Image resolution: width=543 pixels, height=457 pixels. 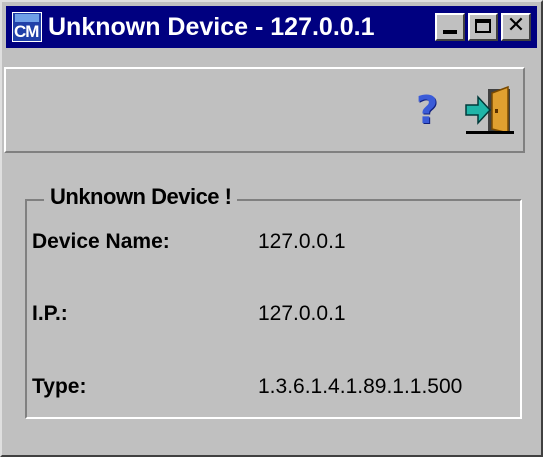 I want to click on minimize-button, so click(x=450, y=27).